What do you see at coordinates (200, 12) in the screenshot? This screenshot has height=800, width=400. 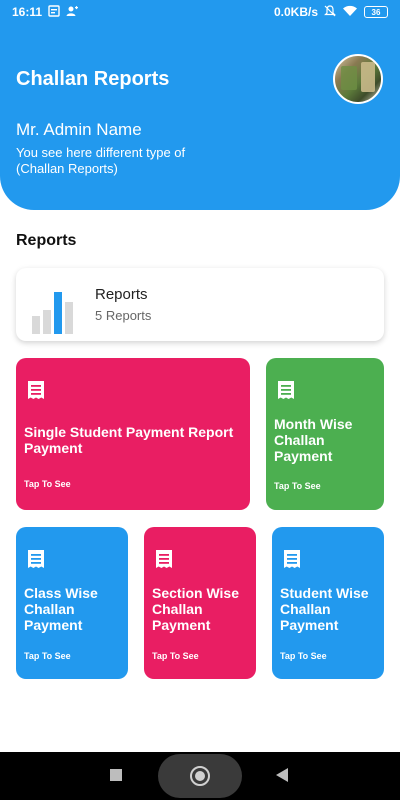 I see `status-bar: 16:11 0.0KB/s 36` at bounding box center [200, 12].